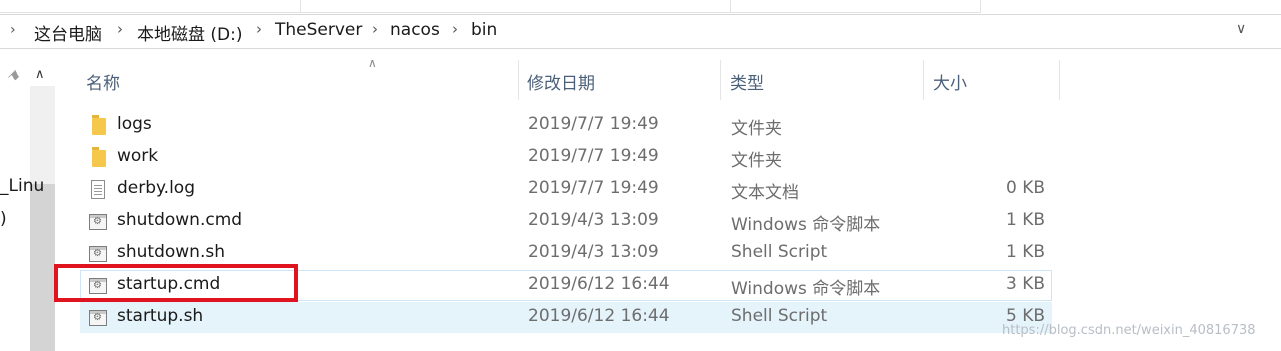 Image resolution: width=1281 pixels, height=351 pixels. What do you see at coordinates (3, 219) in the screenshot?
I see `nav-item-label: )` at bounding box center [3, 219].